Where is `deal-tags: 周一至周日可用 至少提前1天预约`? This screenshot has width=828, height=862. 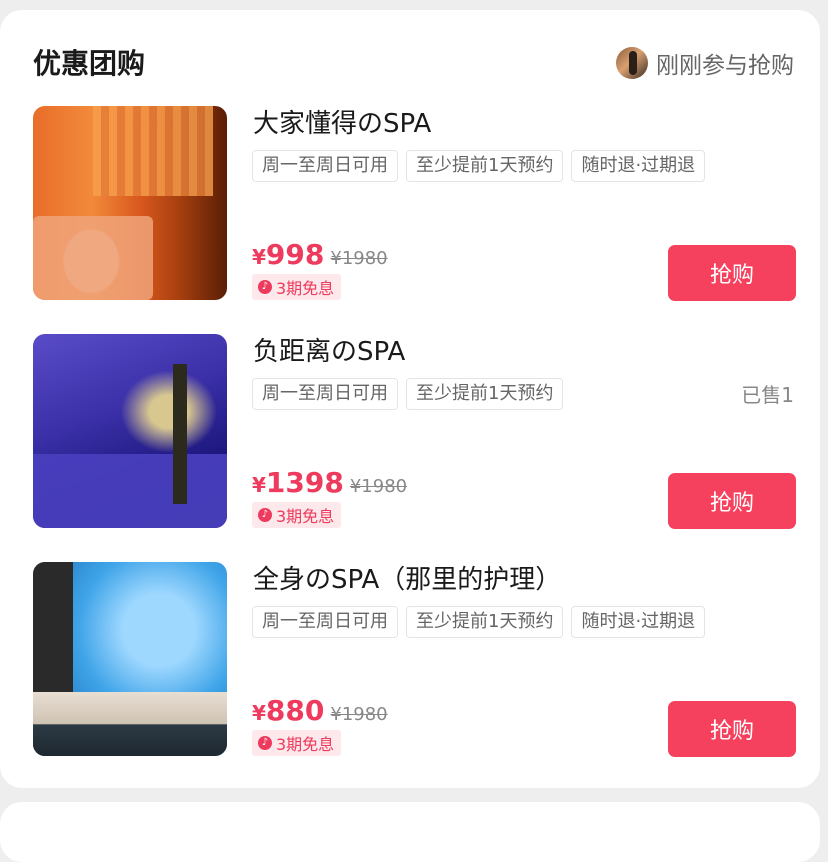 deal-tags: 周一至周日可用 至少提前1天预约 is located at coordinates (408, 394).